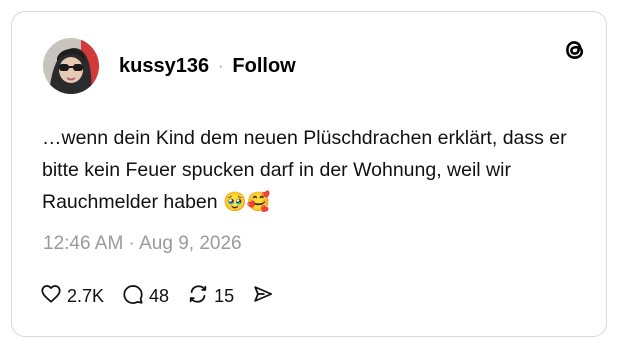 The image size is (620, 349). Describe the element at coordinates (224, 296) in the screenshot. I see `repost-count: 15` at that location.